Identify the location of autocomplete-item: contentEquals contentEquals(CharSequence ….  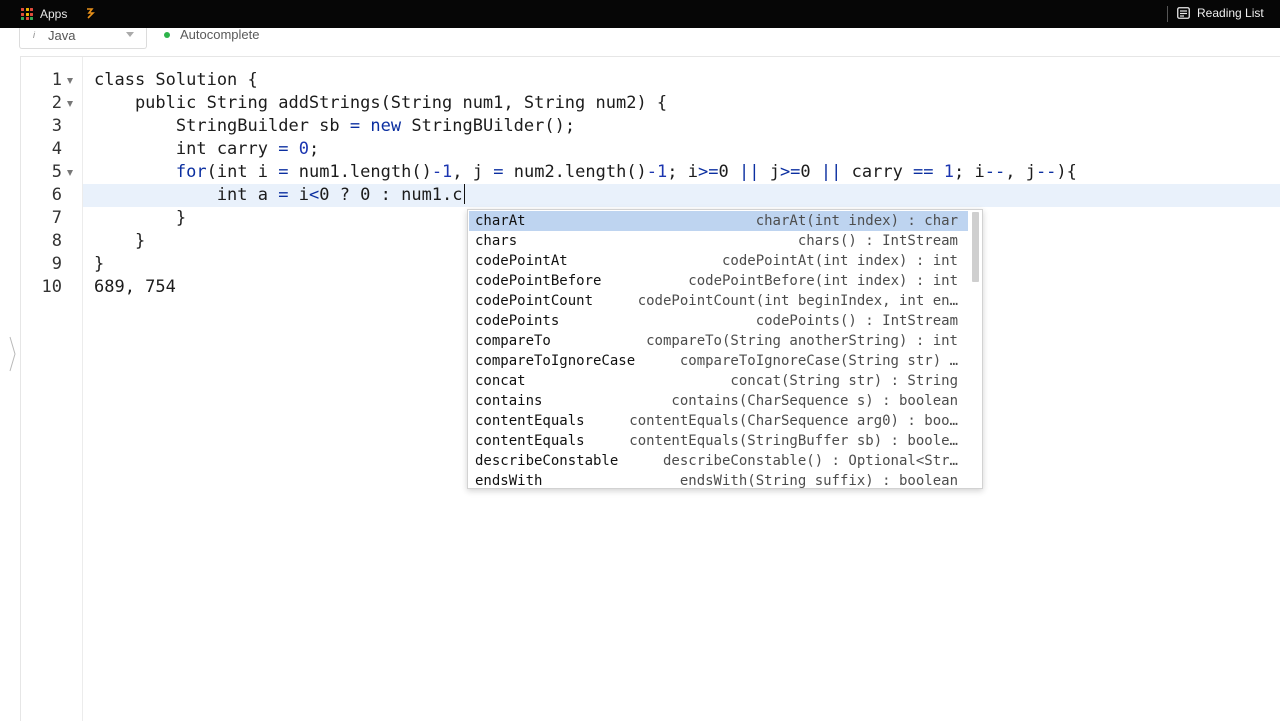
(718, 421).